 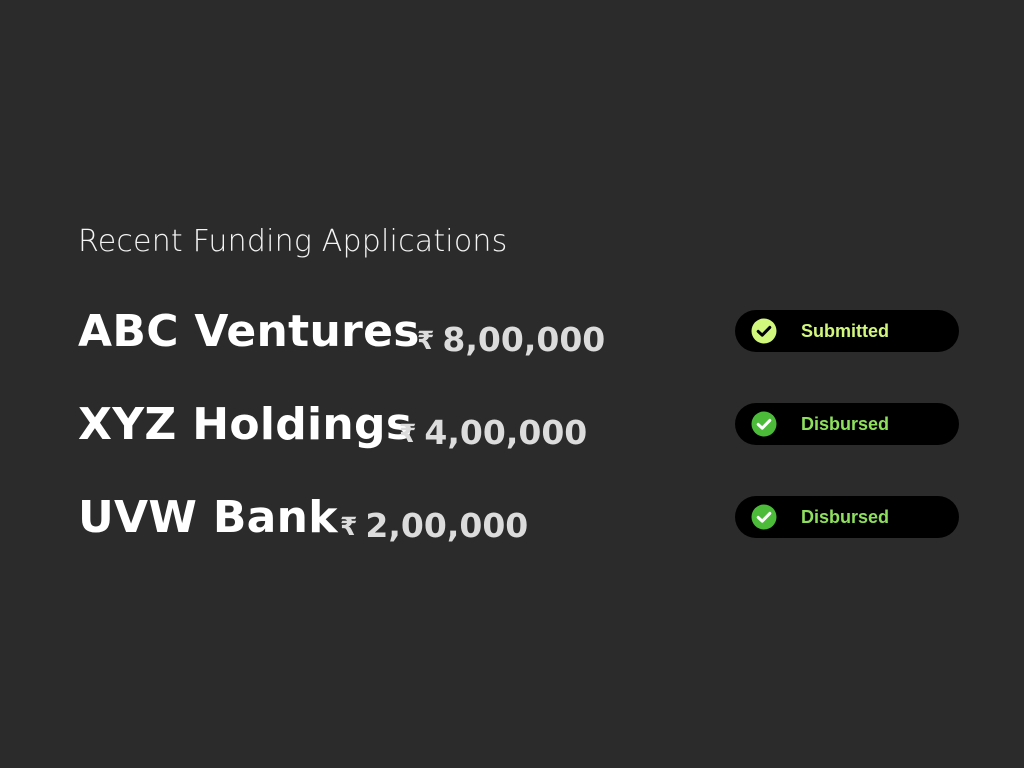 What do you see at coordinates (208, 517) in the screenshot?
I see `company-name: UVW Bank` at bounding box center [208, 517].